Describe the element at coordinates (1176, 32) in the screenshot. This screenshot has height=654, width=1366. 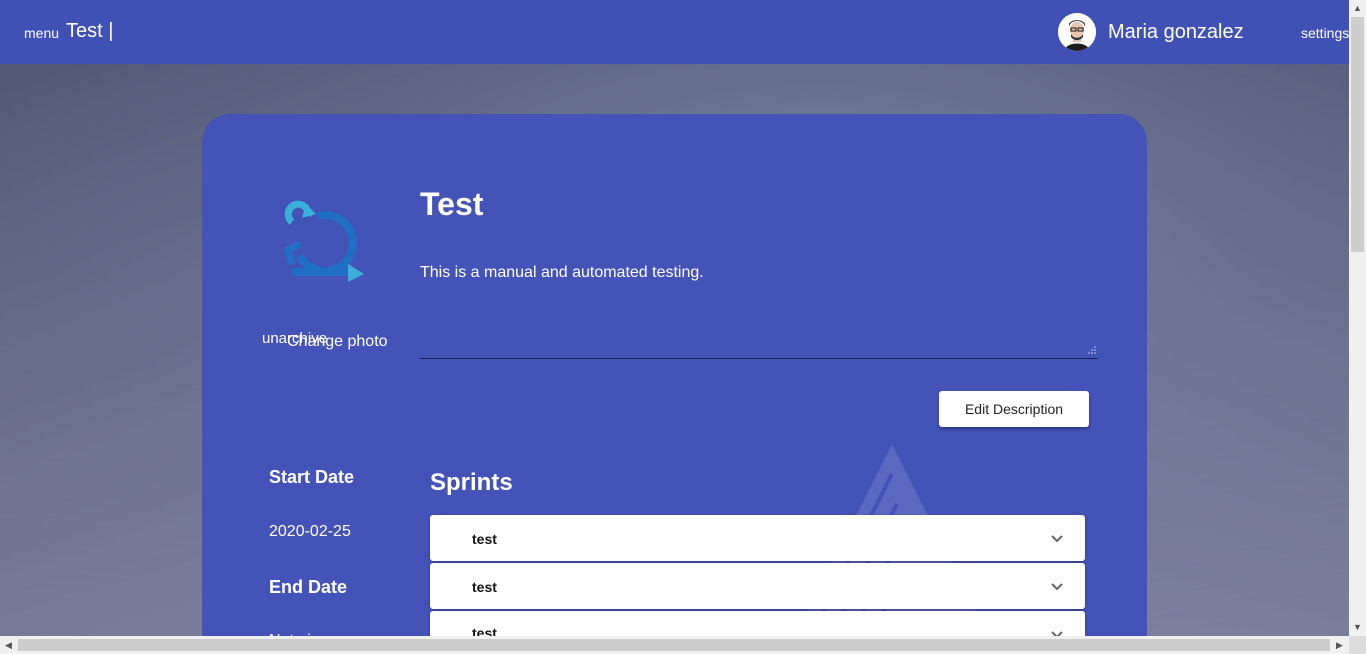
I see `user-name: Maria gonzalez` at that location.